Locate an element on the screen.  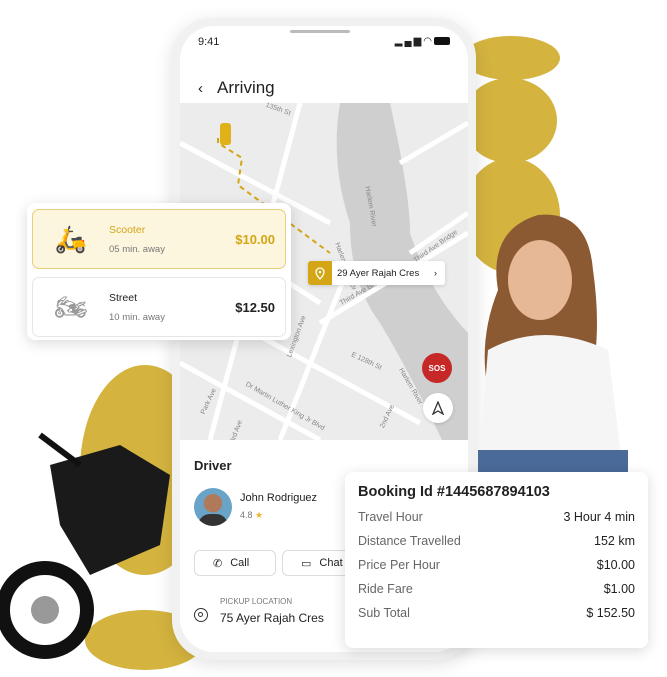
scooter-icon: 🛵 is located at coordinates (71, 238).